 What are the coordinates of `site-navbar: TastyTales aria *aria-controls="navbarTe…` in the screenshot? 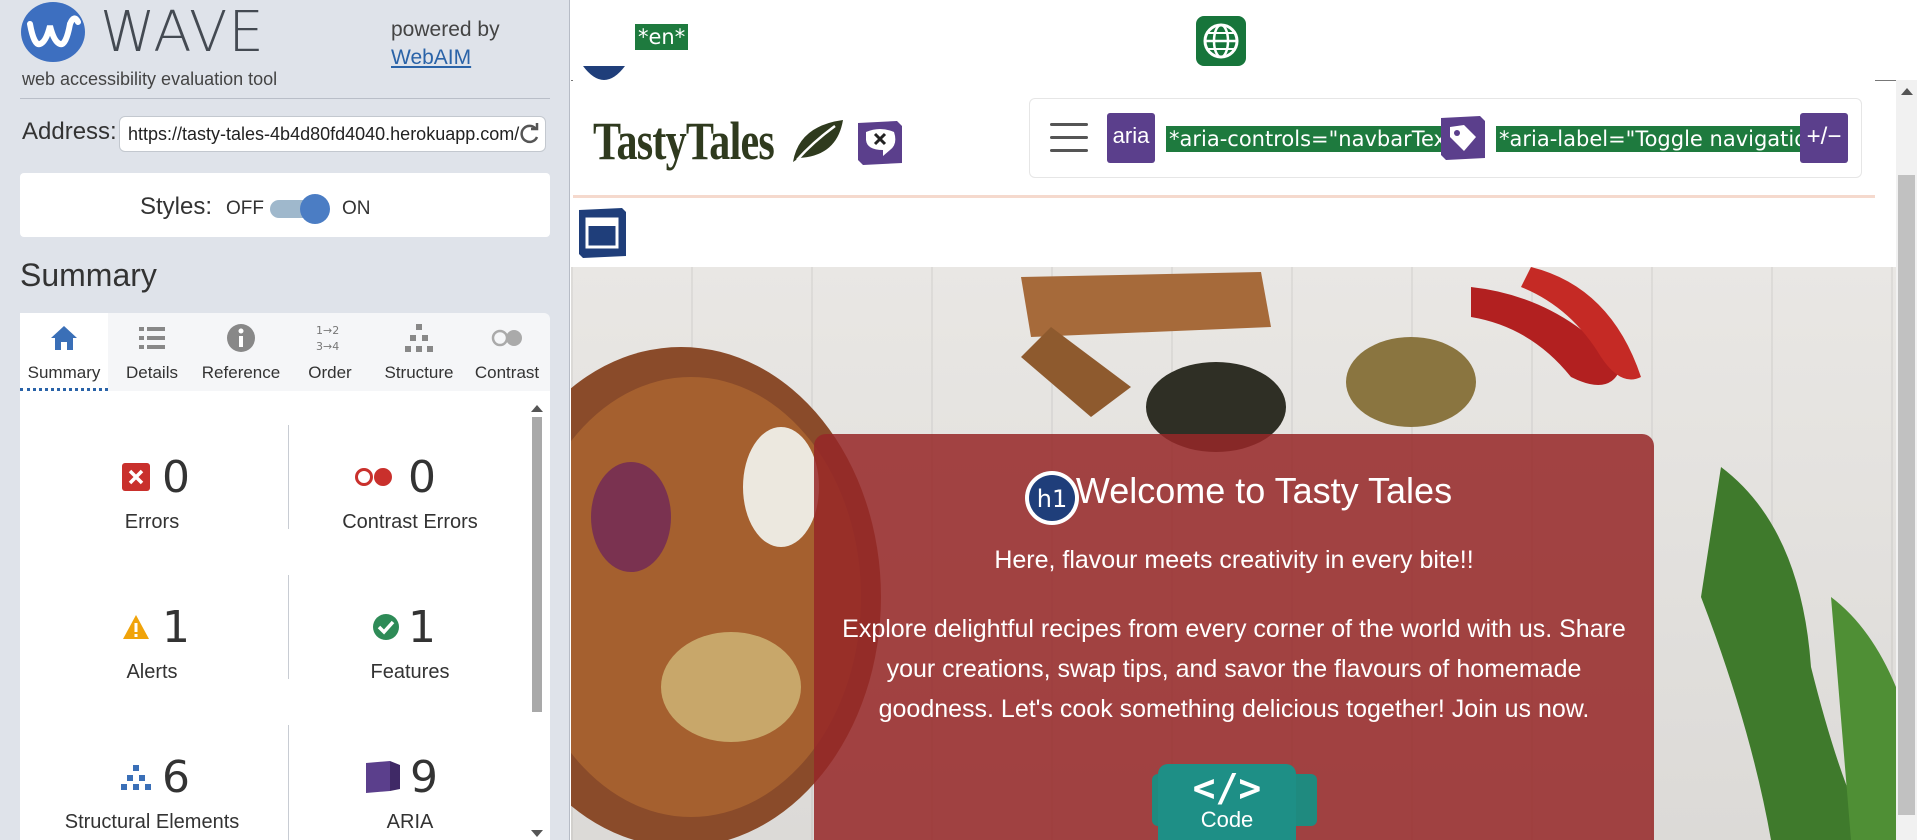 It's located at (1224, 139).